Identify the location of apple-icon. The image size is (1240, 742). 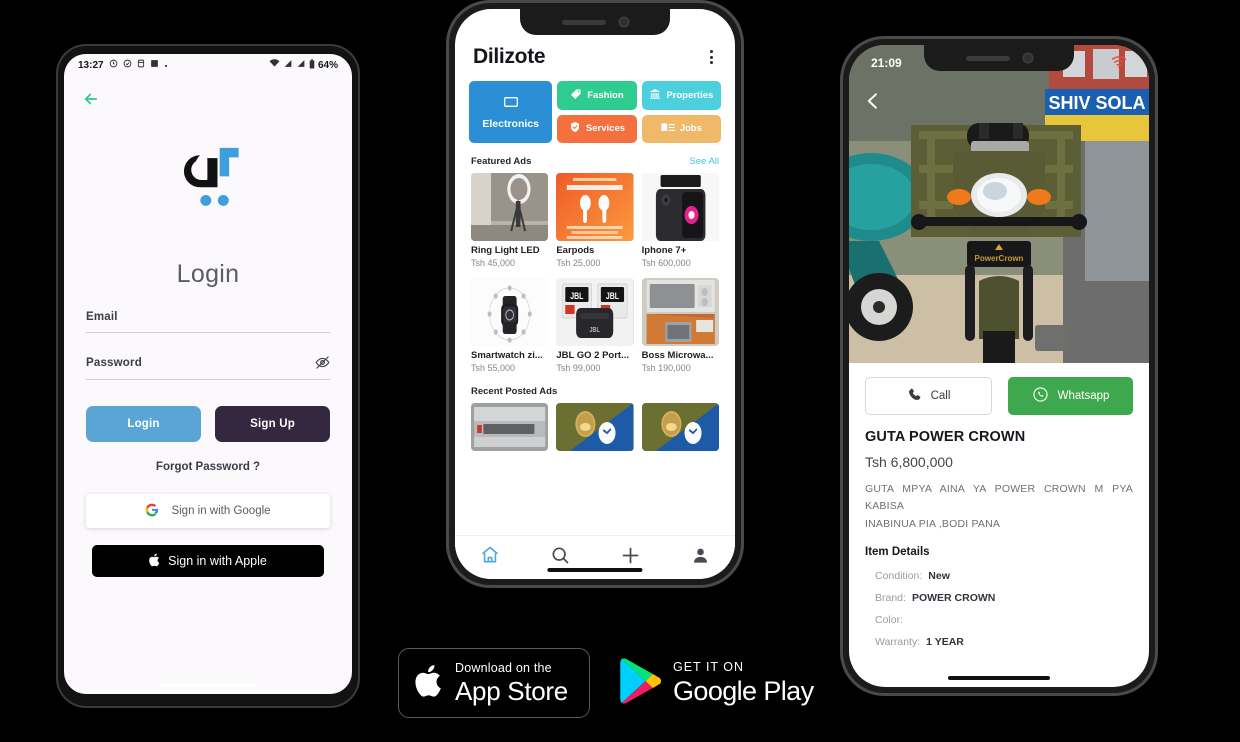
(430, 683).